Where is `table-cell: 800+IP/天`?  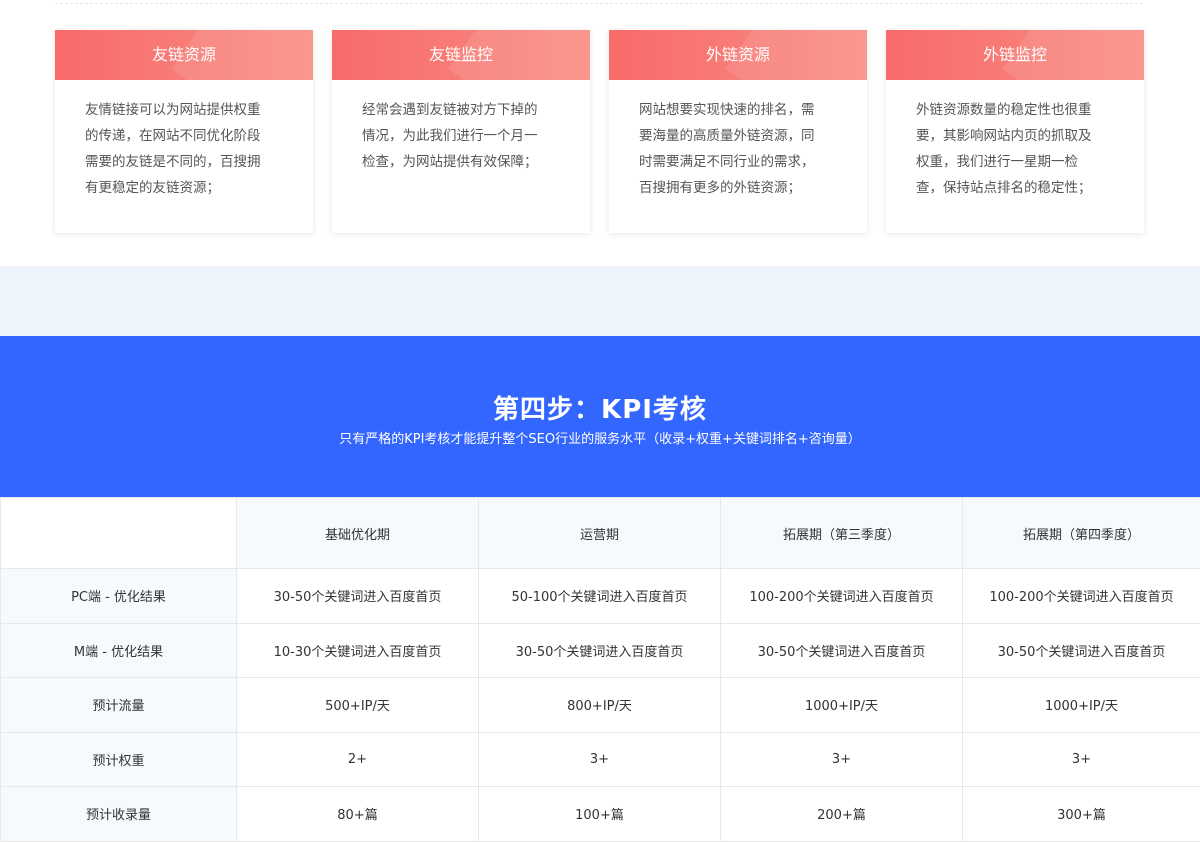
table-cell: 800+IP/天 is located at coordinates (600, 705).